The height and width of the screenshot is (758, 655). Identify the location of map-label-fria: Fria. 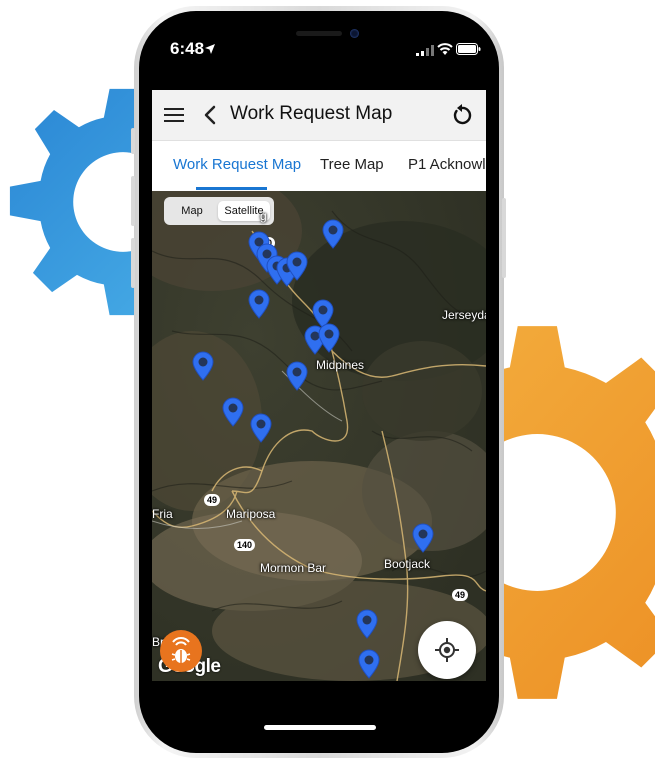
(162, 514).